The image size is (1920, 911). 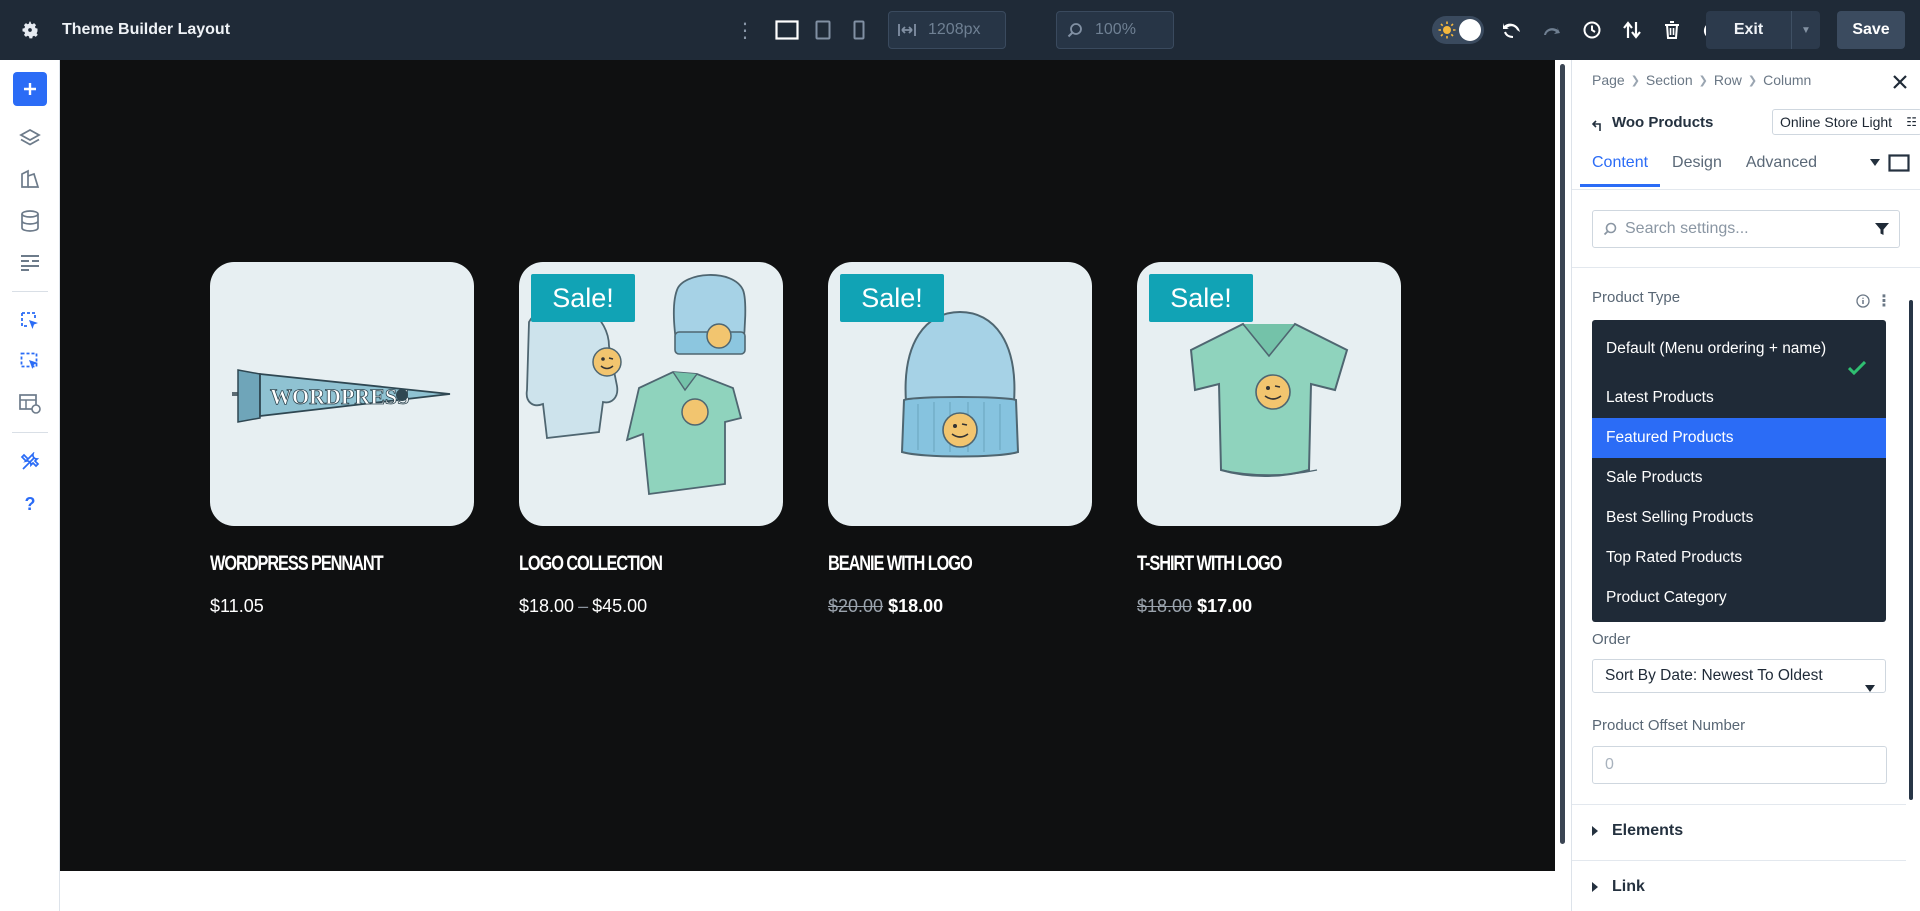 I want to click on section-divider, so click(x=1746, y=267).